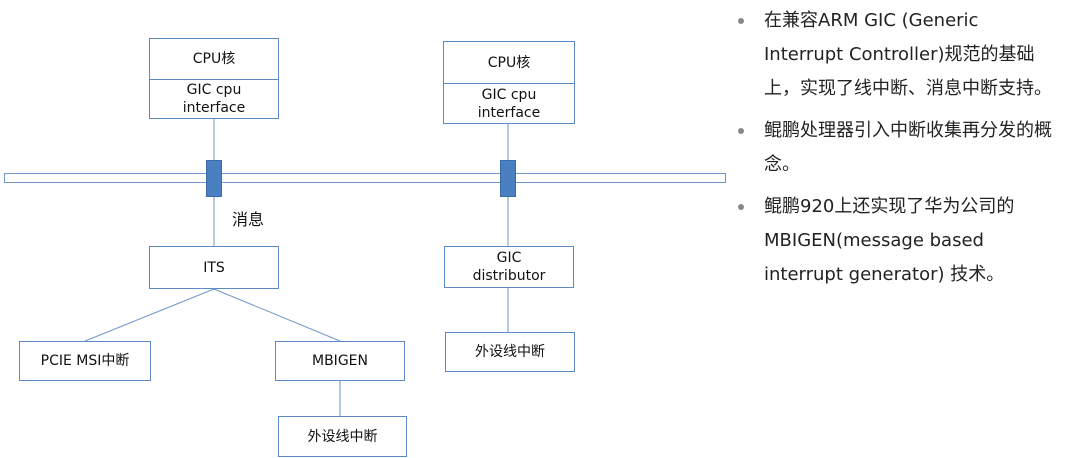 The image size is (1066, 458). What do you see at coordinates (248, 219) in the screenshot?
I see `message-label: 消息` at bounding box center [248, 219].